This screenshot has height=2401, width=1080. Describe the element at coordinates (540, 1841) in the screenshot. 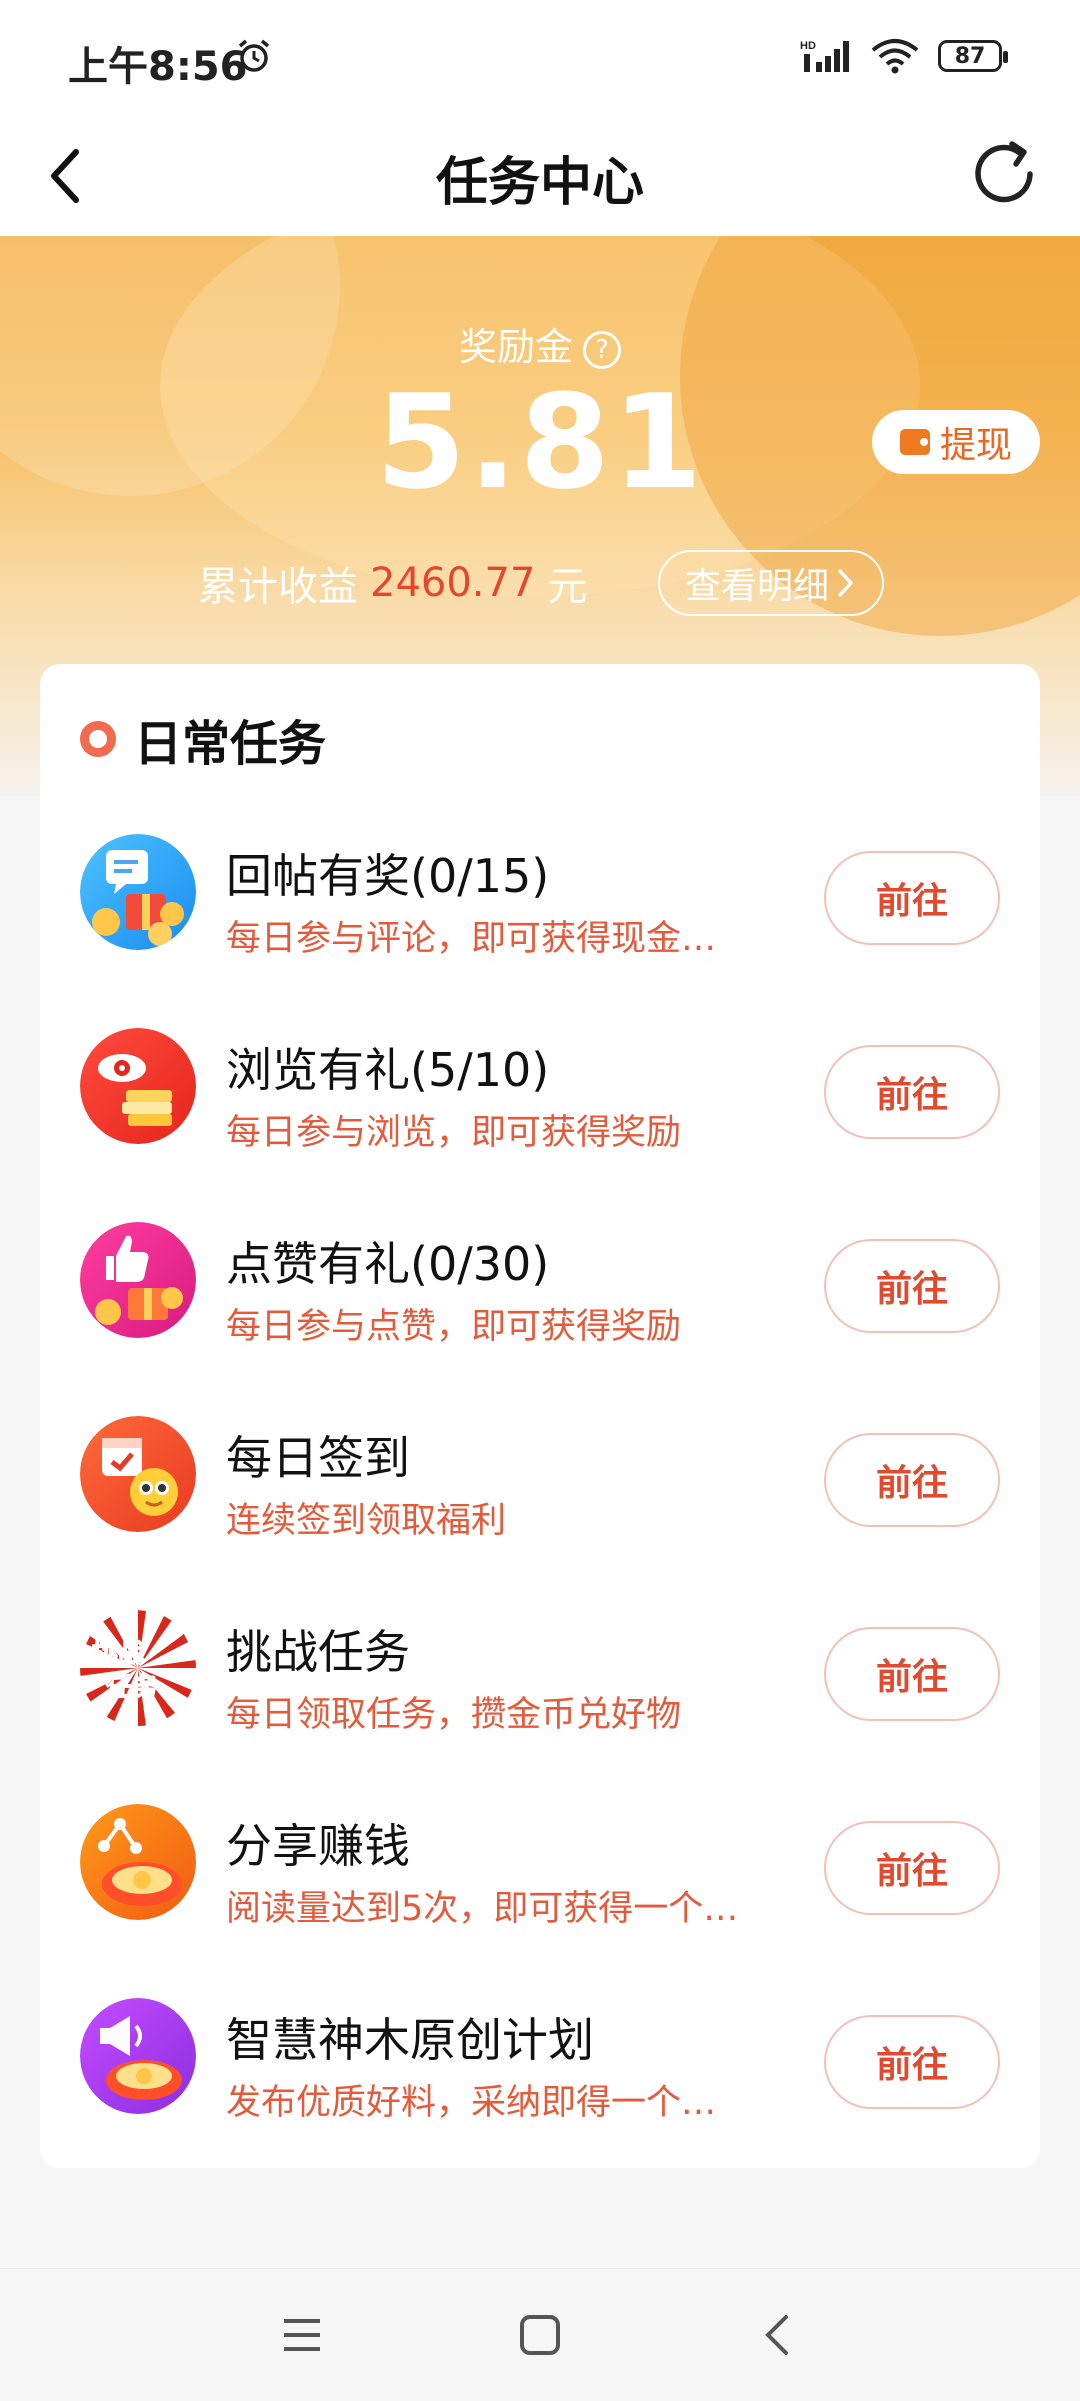

I see `task-item: 分享赚钱 阅读量达到5次，即可获得一个… 前往` at that location.